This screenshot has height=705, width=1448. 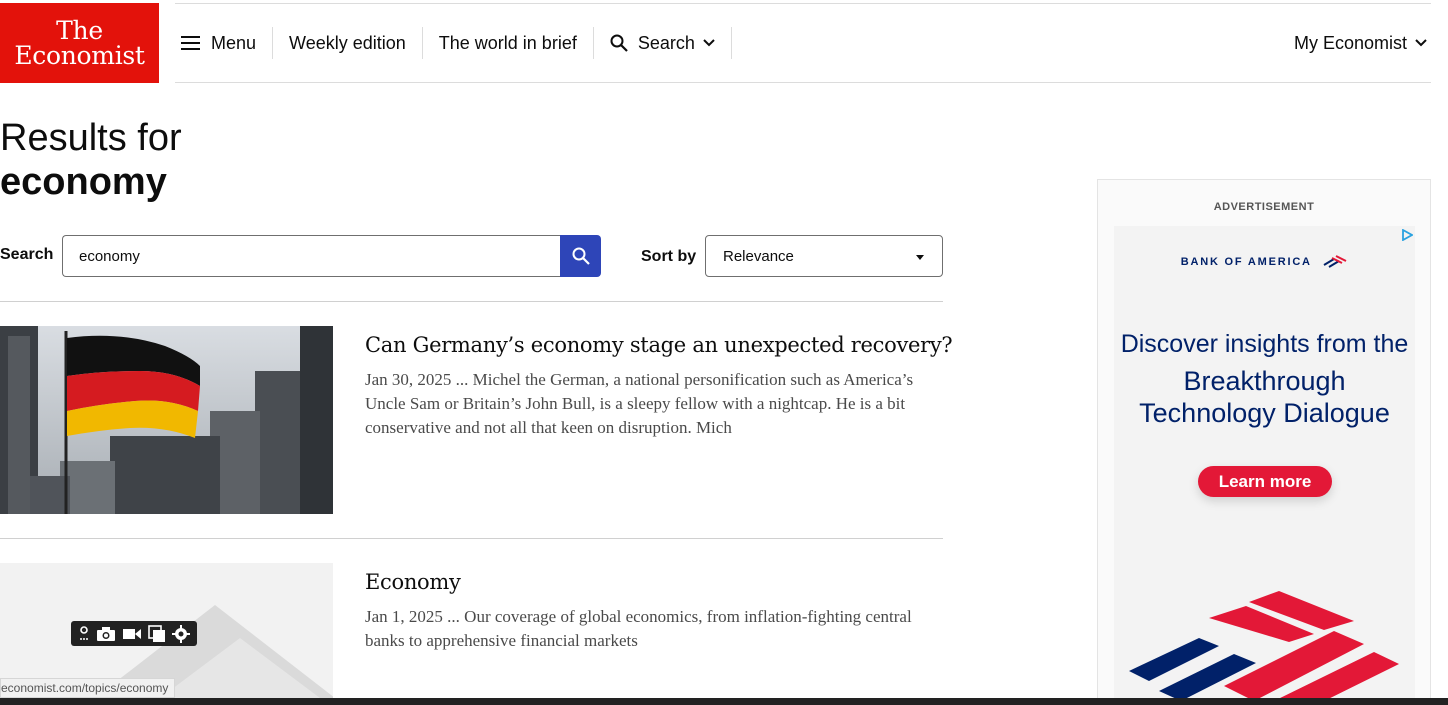 I want to click on boa-flag-graphic, so click(x=1264, y=648).